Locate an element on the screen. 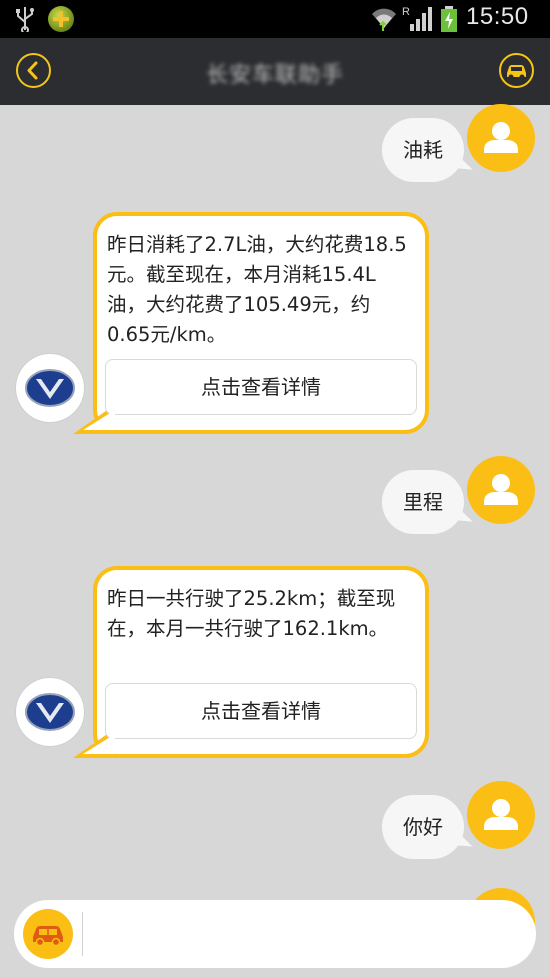  user-message-bubble: 你好 is located at coordinates (423, 827).